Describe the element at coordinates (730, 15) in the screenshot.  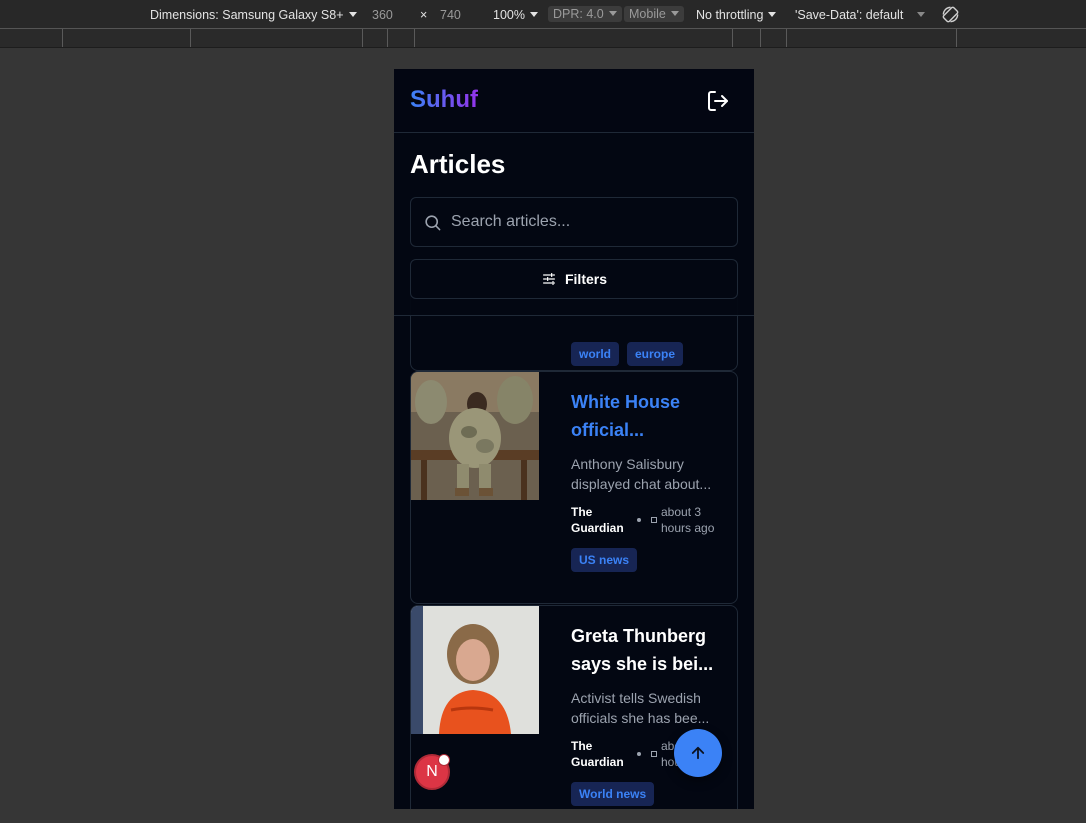
I see `throttling-label: No throttling` at that location.